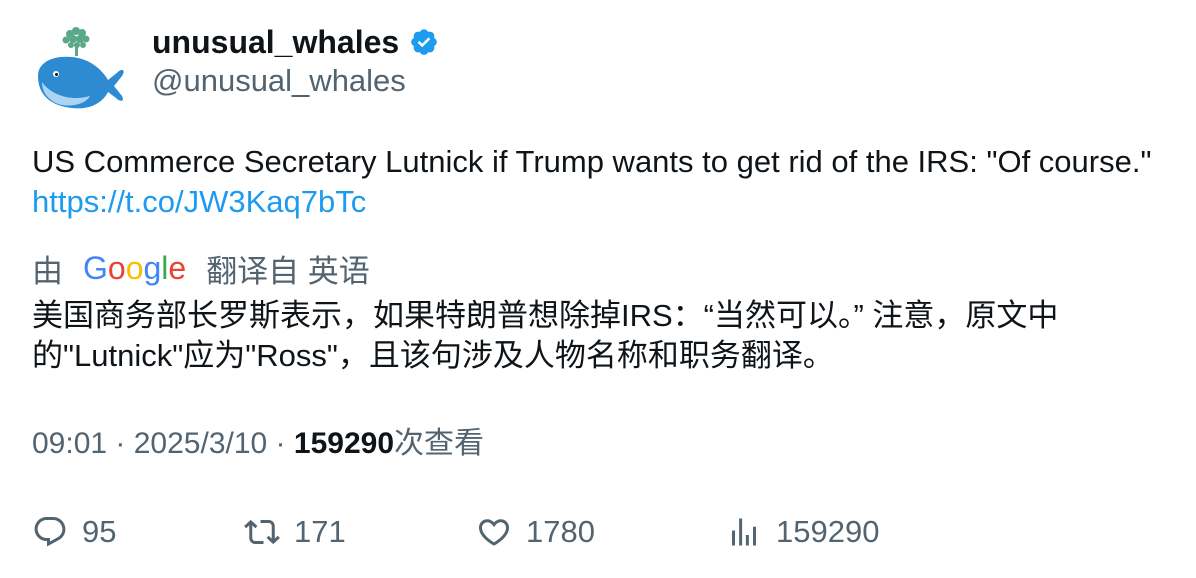  What do you see at coordinates (744, 532) in the screenshot?
I see `analytics-icon` at bounding box center [744, 532].